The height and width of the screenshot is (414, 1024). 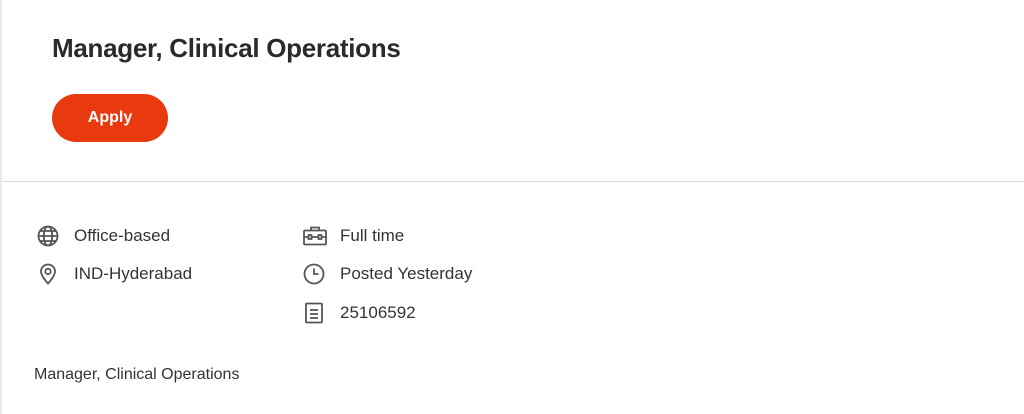 I want to click on job-description: Manager, Clinical Operations, so click(x=137, y=374).